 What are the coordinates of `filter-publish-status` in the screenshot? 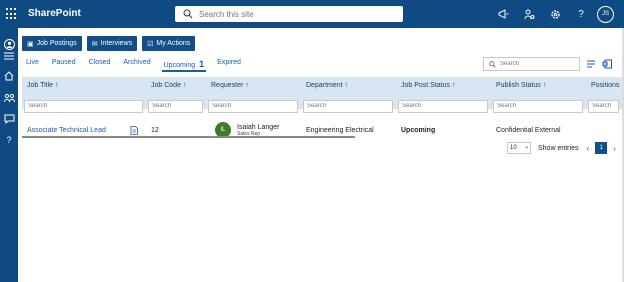 It's located at (538, 106).